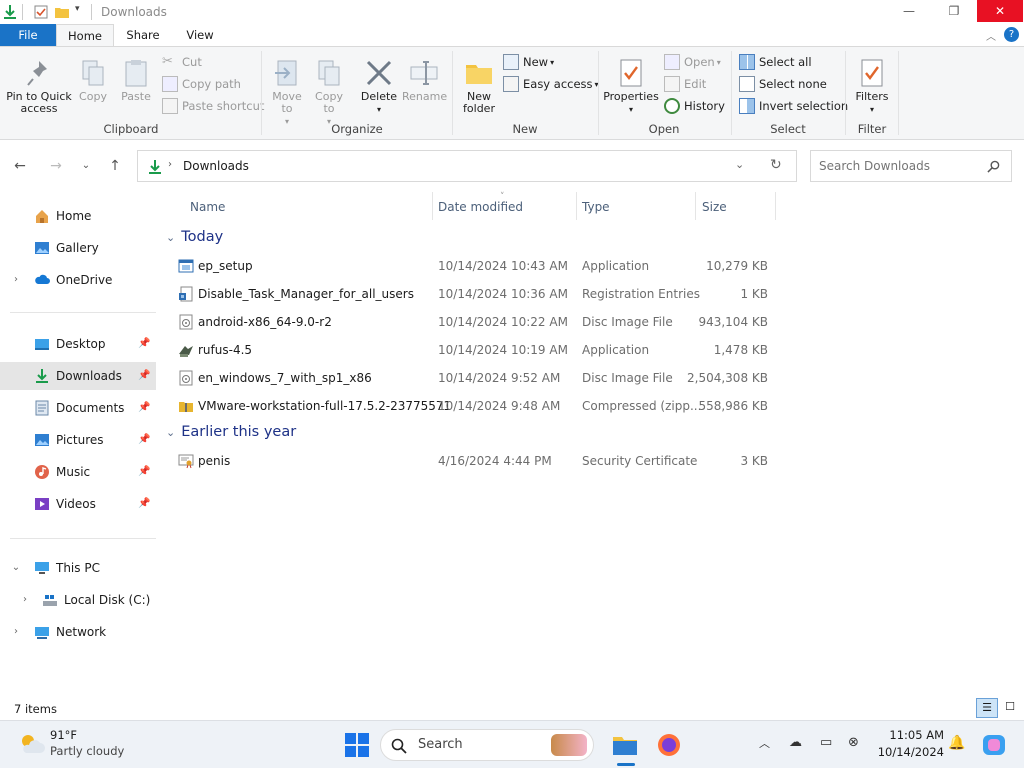 The width and height of the screenshot is (1024, 768). What do you see at coordinates (28, 35) in the screenshot?
I see `tab-file: File` at bounding box center [28, 35].